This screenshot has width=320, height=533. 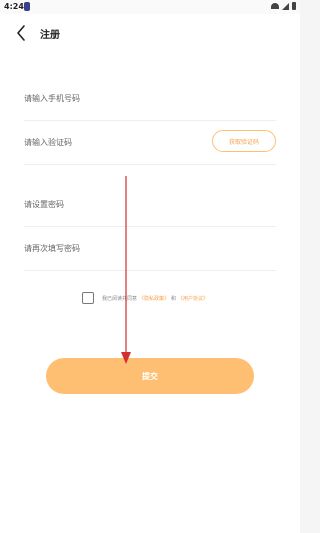 I want to click on agreement: 我已阅读并同意 《隐私政策》 和 《用户协议》, so click(x=182, y=298).